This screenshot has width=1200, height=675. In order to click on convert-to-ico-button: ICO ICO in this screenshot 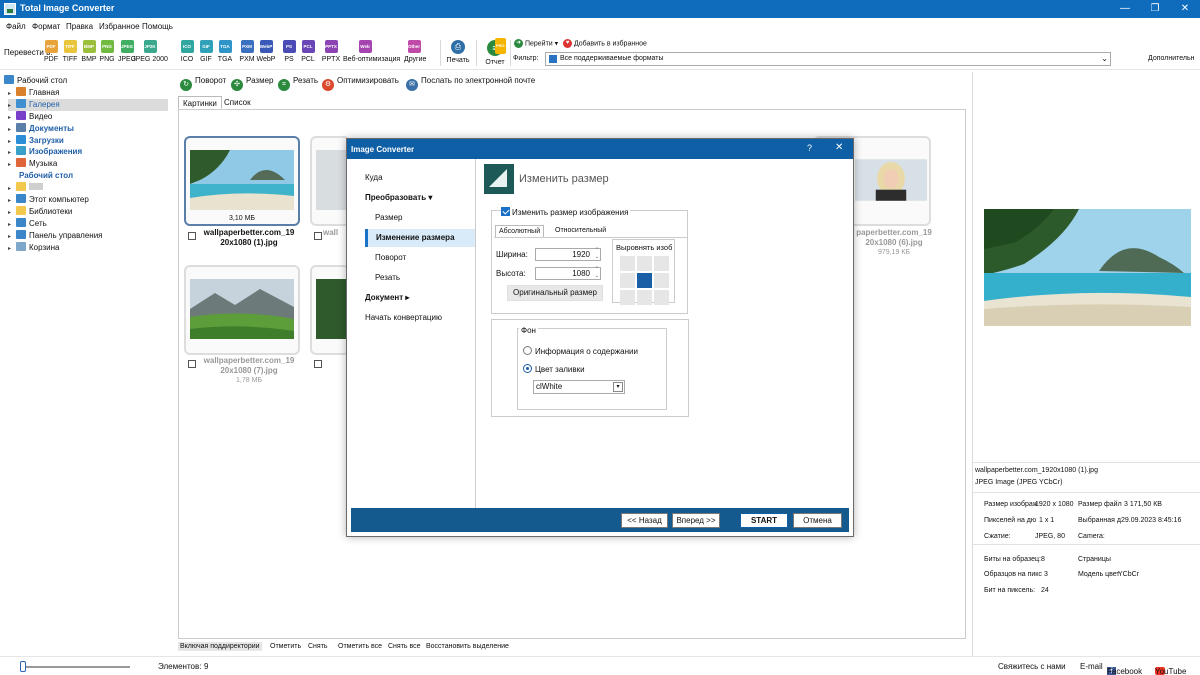, I will do `click(187, 51)`.